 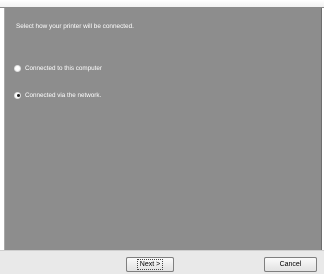 I want to click on button-bar: Next > Cancel, so click(x=162, y=262).